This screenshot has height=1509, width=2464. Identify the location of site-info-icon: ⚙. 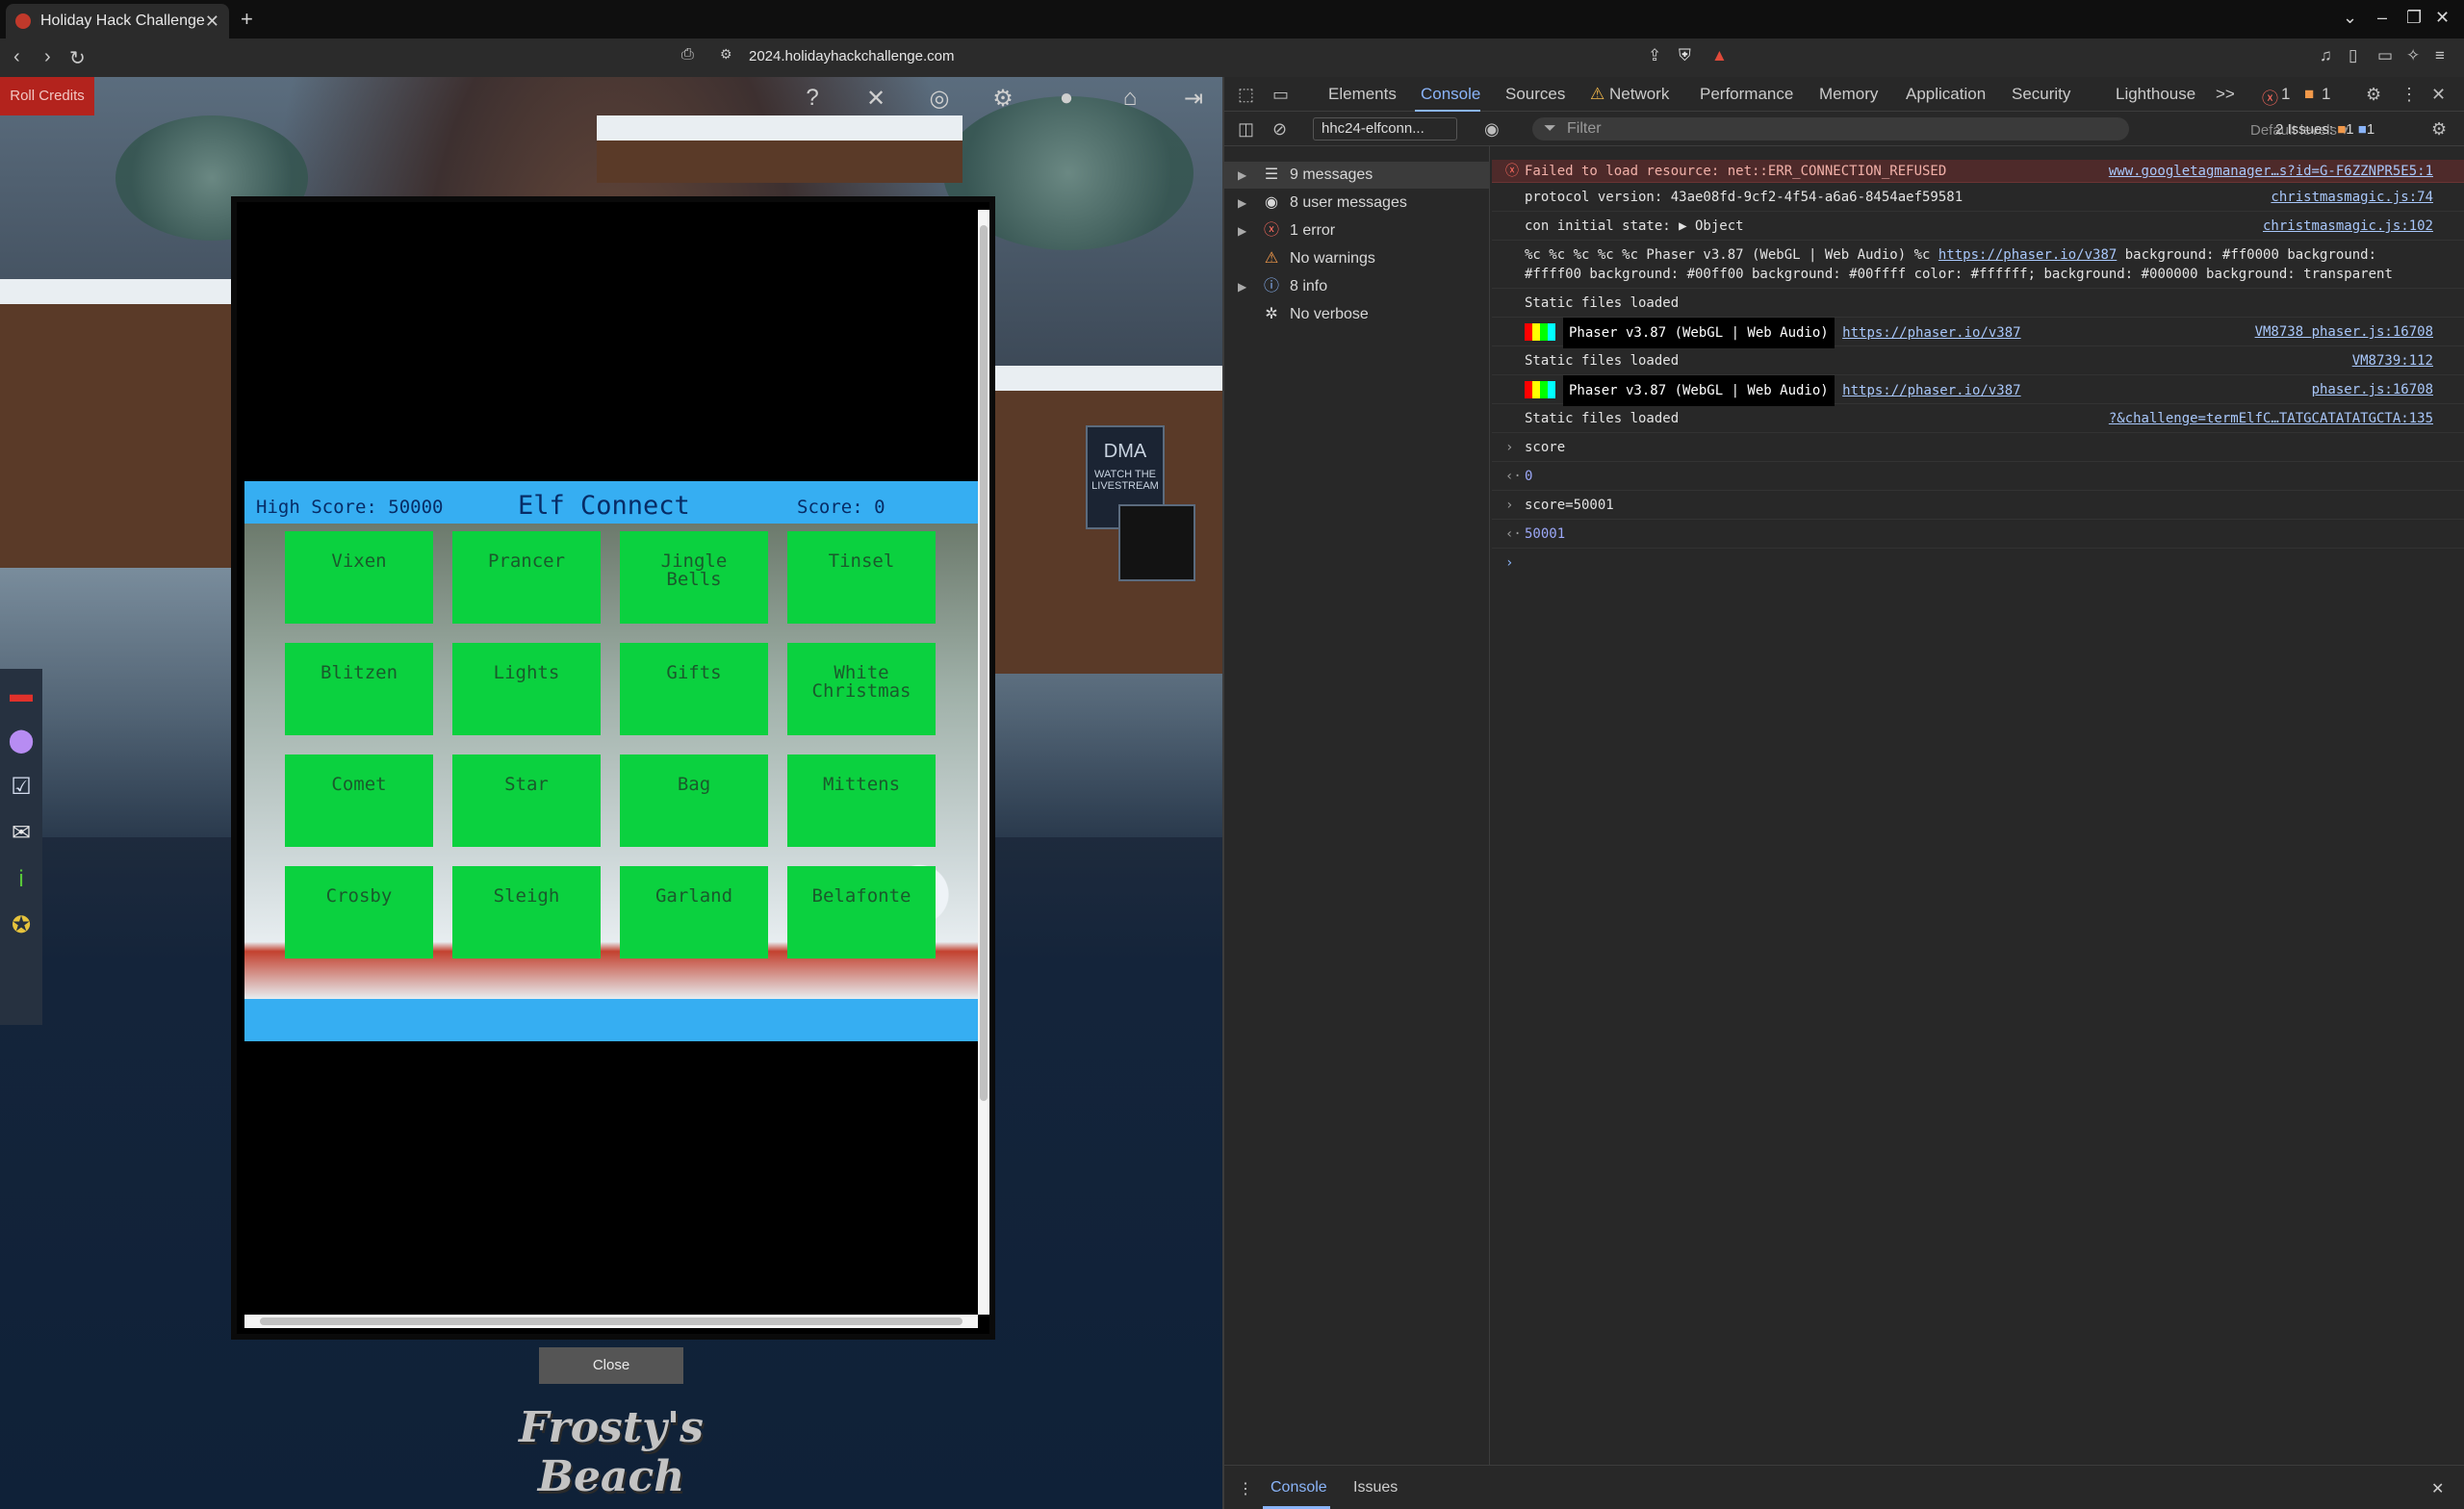
(726, 54).